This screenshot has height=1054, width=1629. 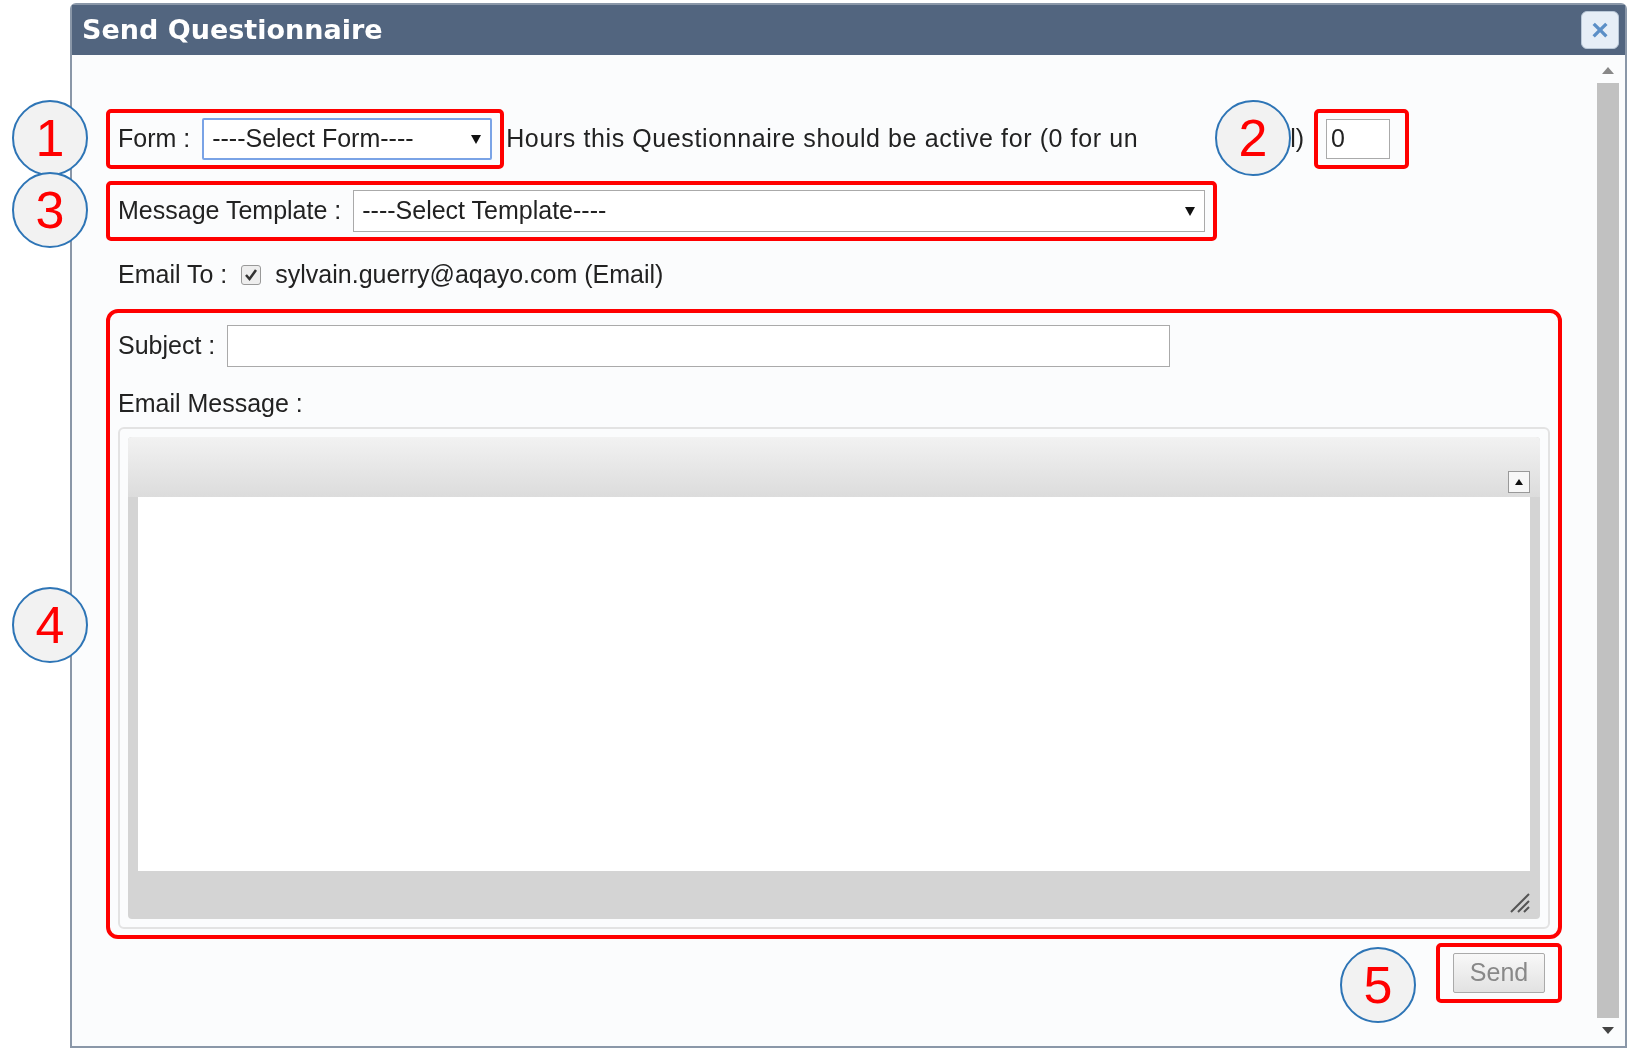 What do you see at coordinates (699, 346) in the screenshot?
I see `subject-input` at bounding box center [699, 346].